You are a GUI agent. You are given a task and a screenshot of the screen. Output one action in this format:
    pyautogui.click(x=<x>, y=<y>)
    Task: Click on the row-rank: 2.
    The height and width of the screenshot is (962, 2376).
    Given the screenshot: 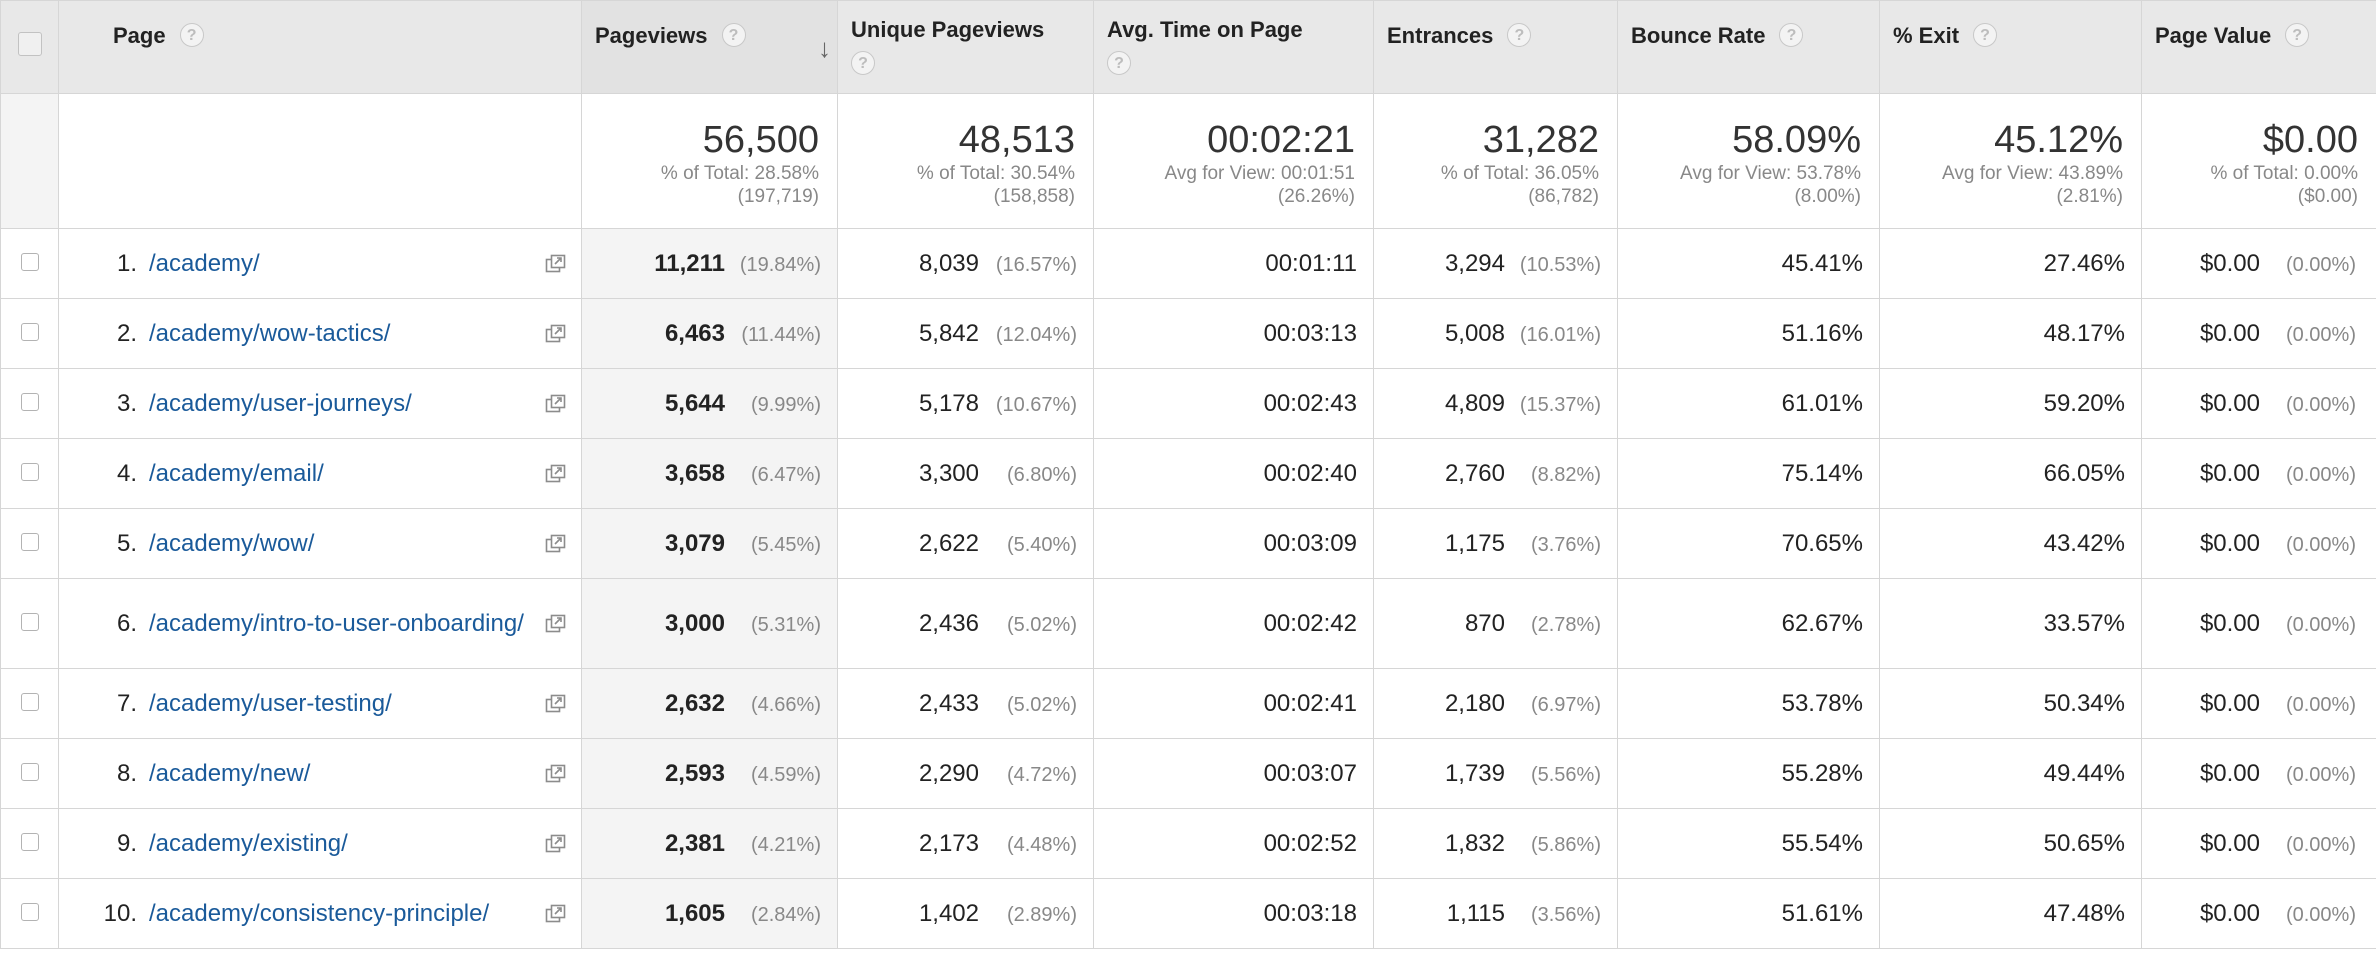 What is the action you would take?
    pyautogui.click(x=126, y=333)
    